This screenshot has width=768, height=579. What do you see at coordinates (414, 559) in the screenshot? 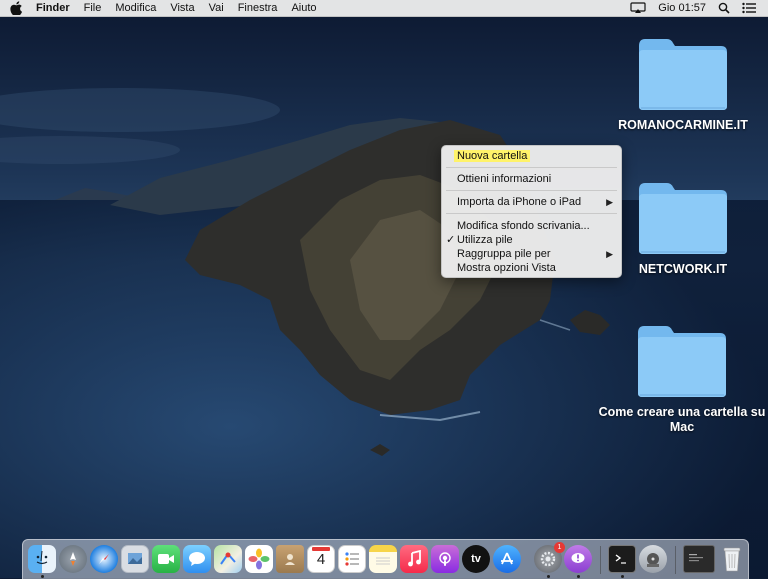
I see `music-icon` at bounding box center [414, 559].